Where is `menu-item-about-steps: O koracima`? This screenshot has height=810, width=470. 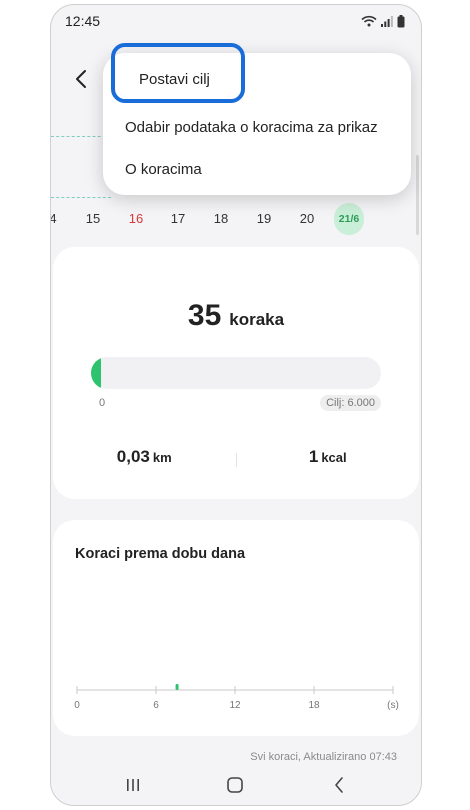 menu-item-about-steps: O koracima is located at coordinates (163, 169).